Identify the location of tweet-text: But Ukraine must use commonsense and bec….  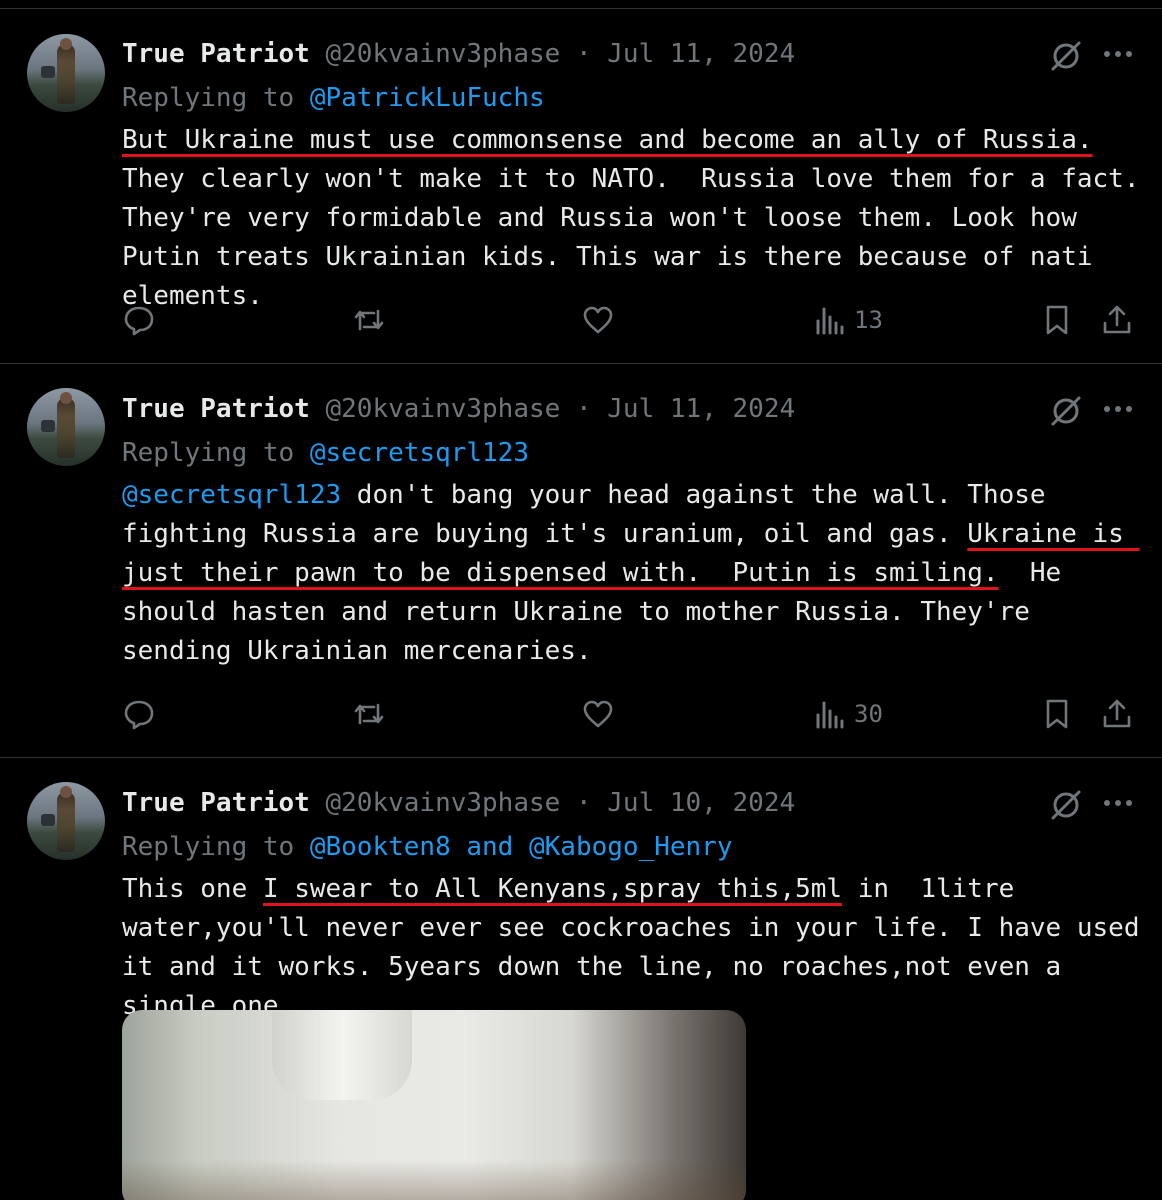
(632, 218).